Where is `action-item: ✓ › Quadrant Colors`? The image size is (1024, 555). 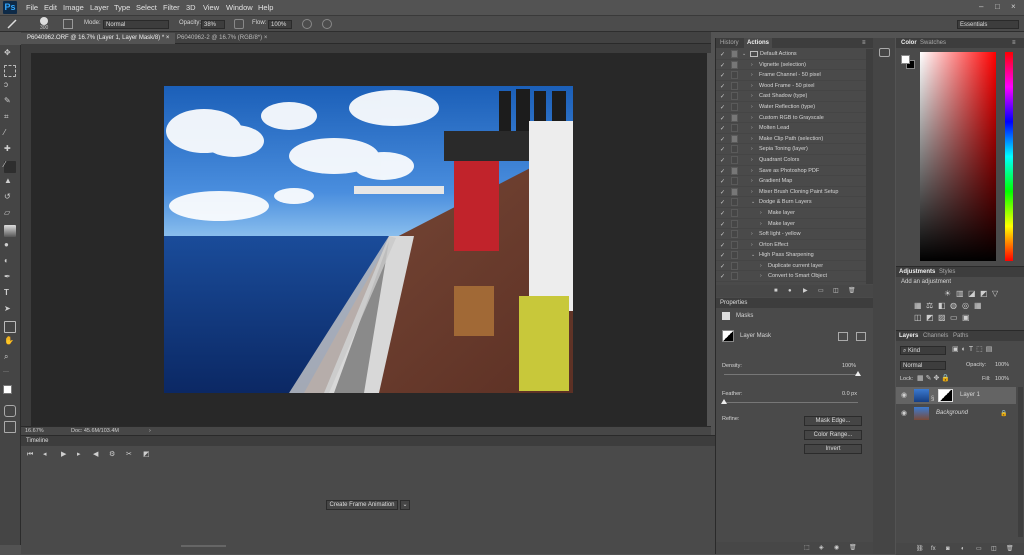 action-item: ✓ › Quadrant Colors is located at coordinates (791, 160).